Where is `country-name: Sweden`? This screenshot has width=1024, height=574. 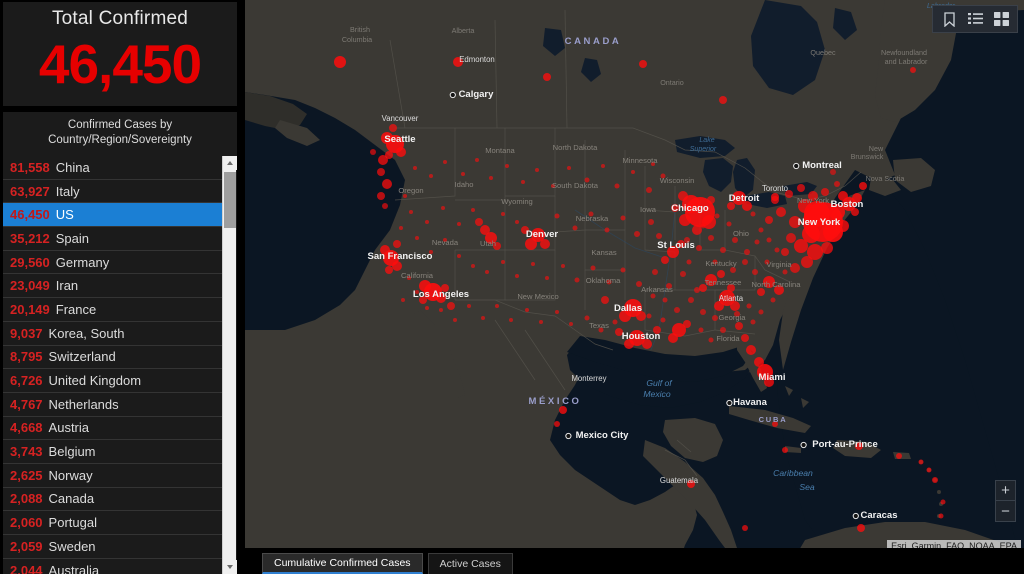
country-name: Sweden is located at coordinates (72, 546).